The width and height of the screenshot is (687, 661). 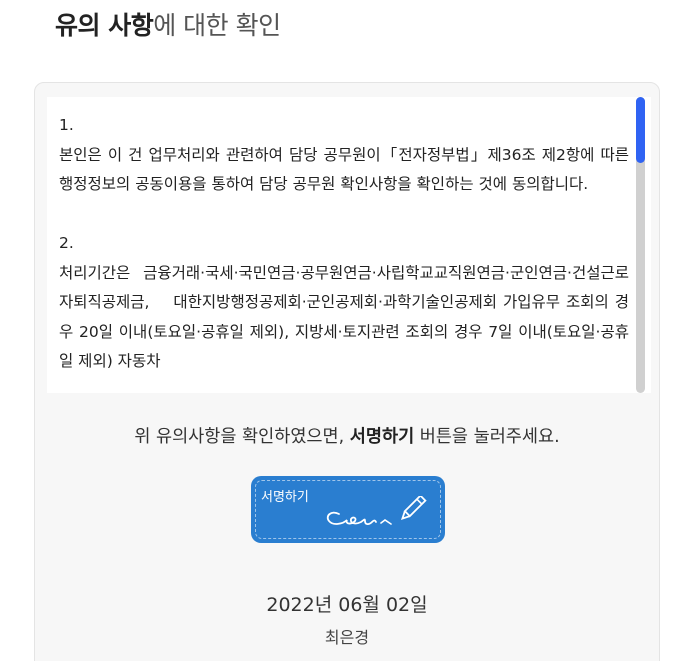 I want to click on page-title-bold: 유의 사항, so click(x=104, y=25).